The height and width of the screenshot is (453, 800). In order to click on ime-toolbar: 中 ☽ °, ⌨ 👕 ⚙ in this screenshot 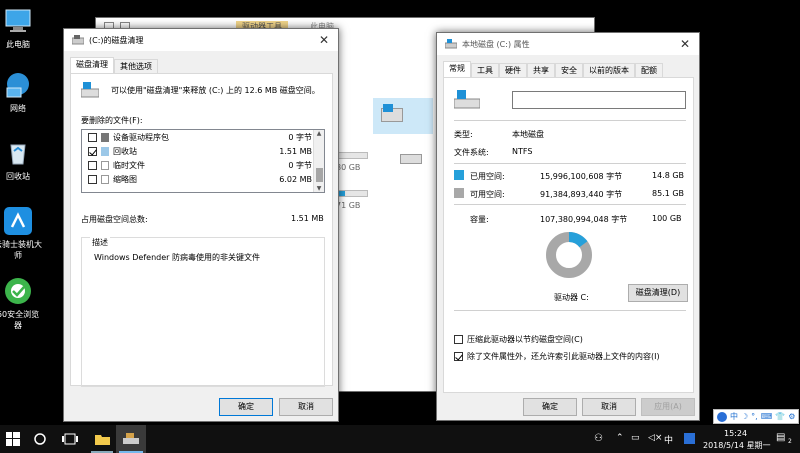, I will do `click(756, 416)`.